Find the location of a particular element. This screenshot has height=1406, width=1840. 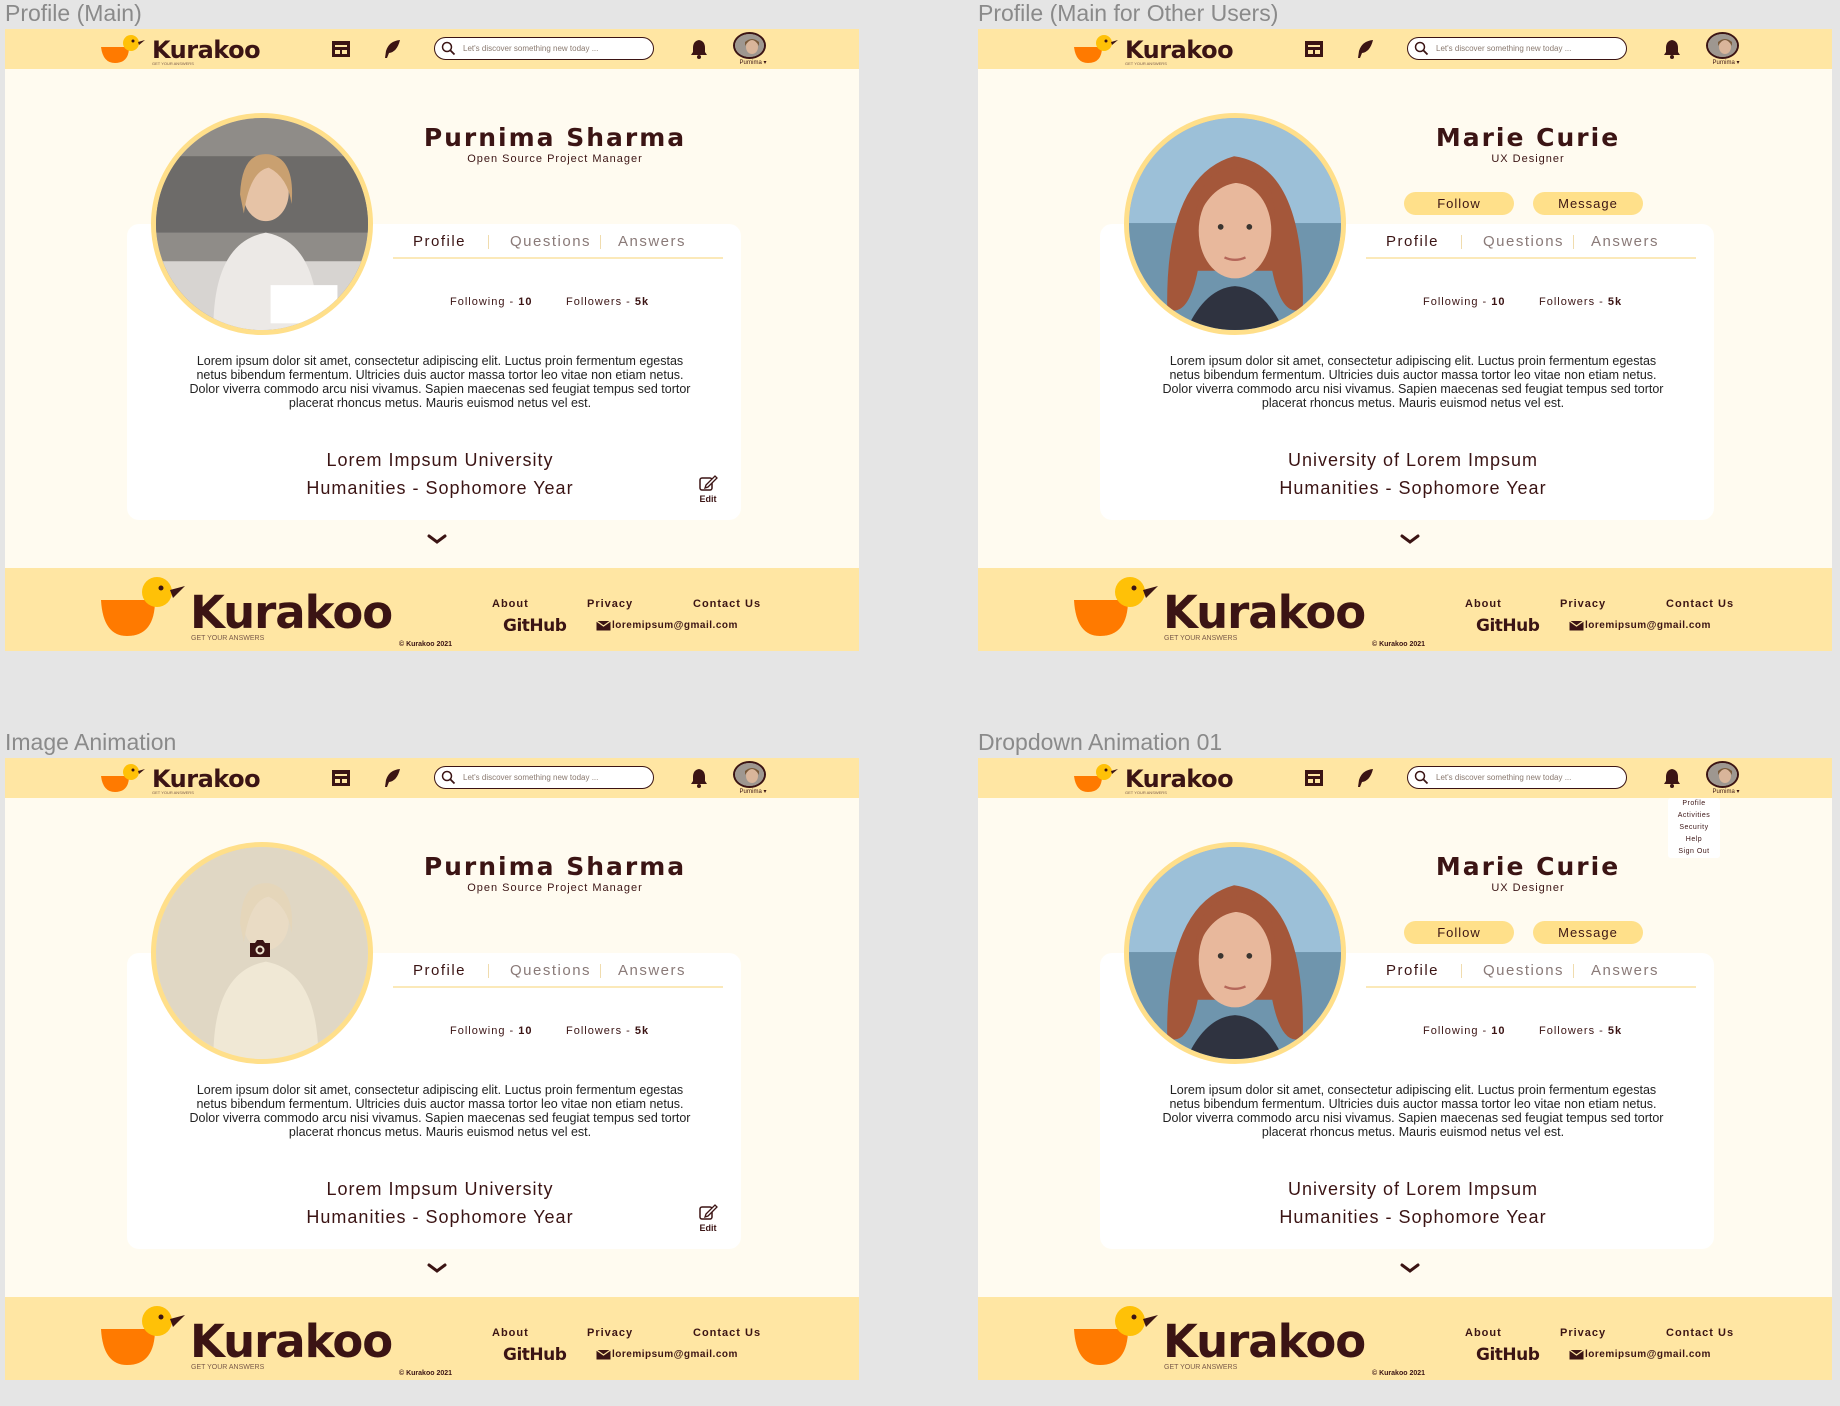

change-photo-camera-icon is located at coordinates (260, 948).